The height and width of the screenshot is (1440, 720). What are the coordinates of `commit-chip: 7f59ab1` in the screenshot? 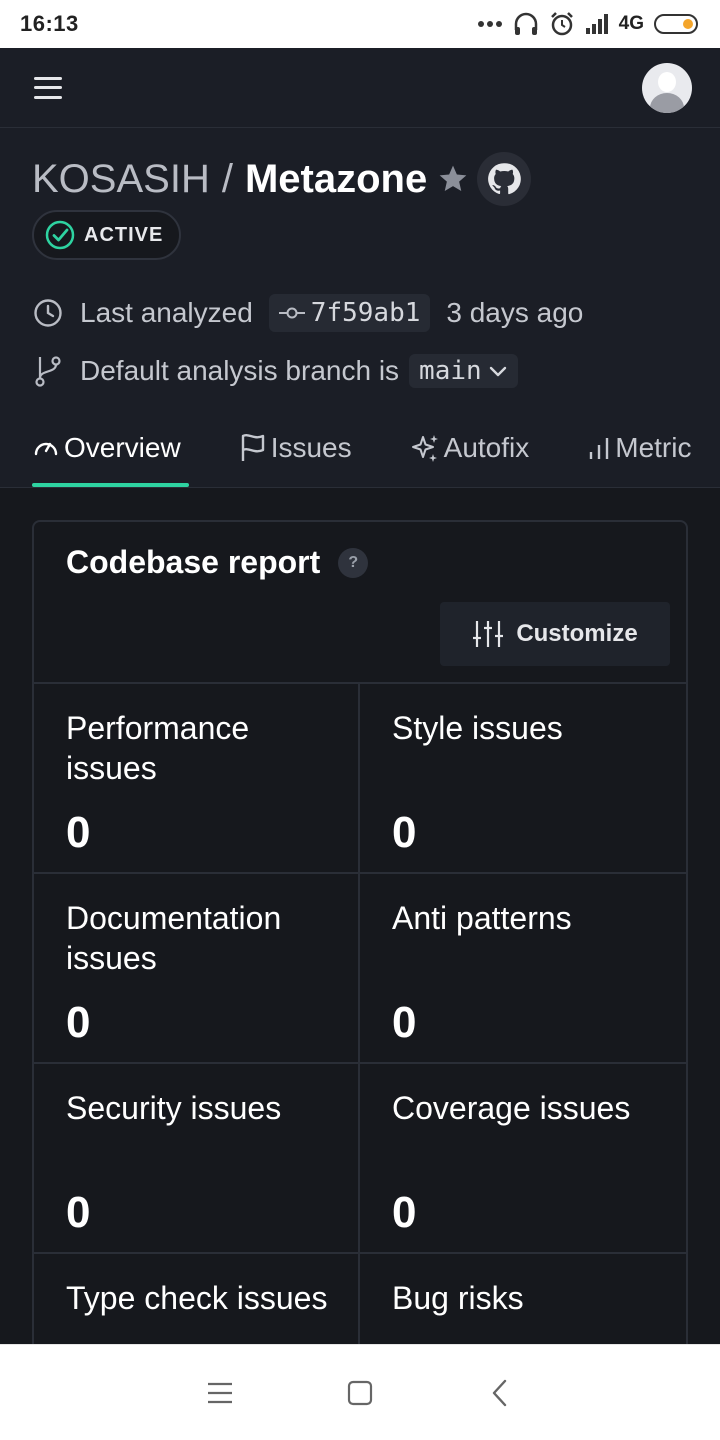 It's located at (349, 313).